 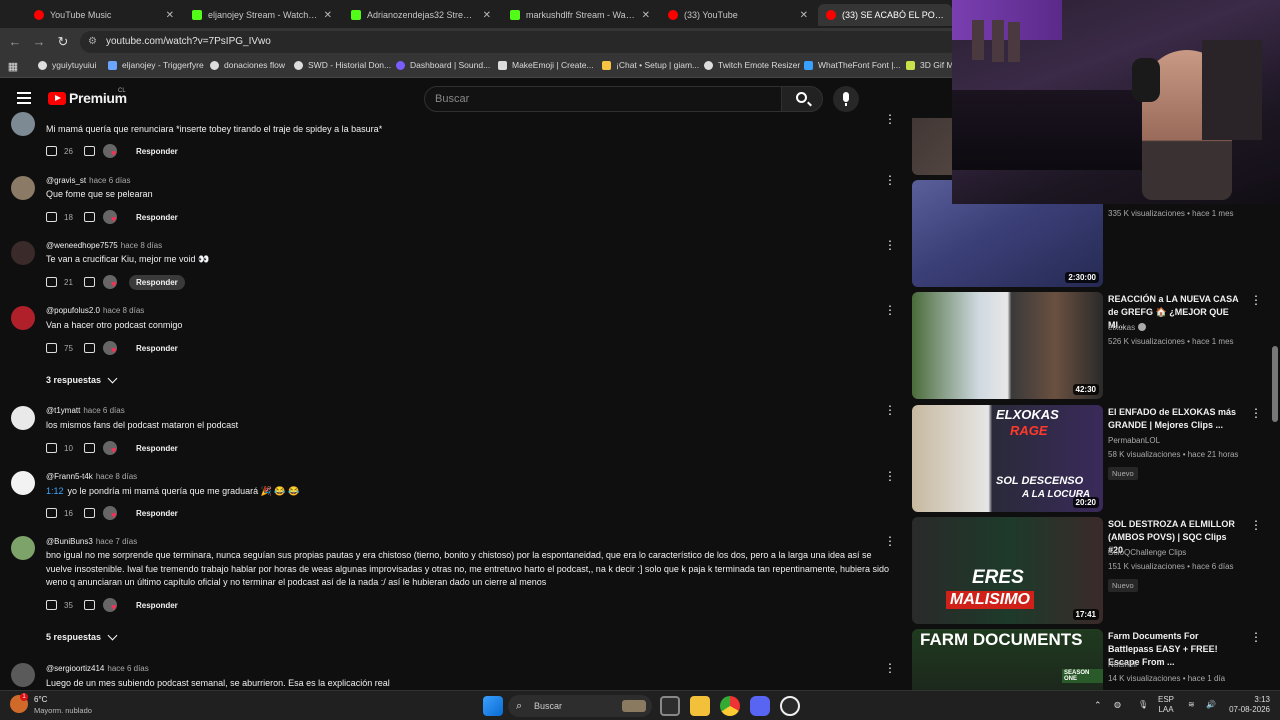 I want to click on comment-author: @gravis_st hace 6 días, so click(x=88, y=180).